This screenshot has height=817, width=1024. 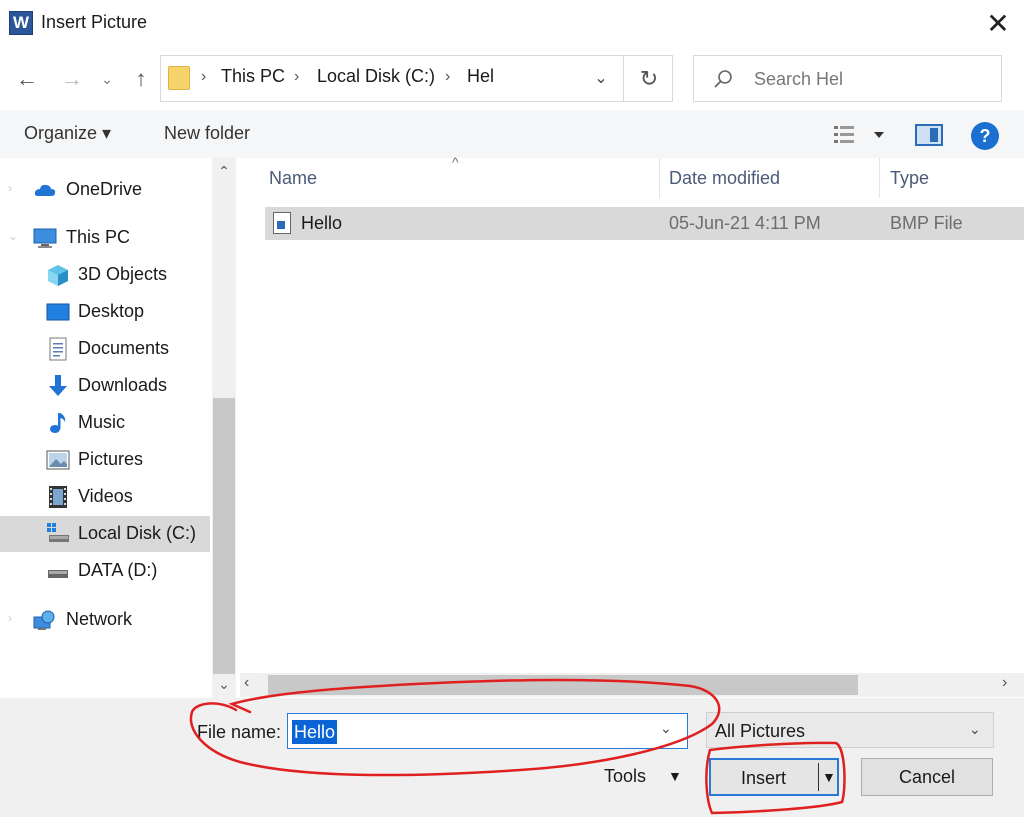 I want to click on cube-icon, so click(x=58, y=275).